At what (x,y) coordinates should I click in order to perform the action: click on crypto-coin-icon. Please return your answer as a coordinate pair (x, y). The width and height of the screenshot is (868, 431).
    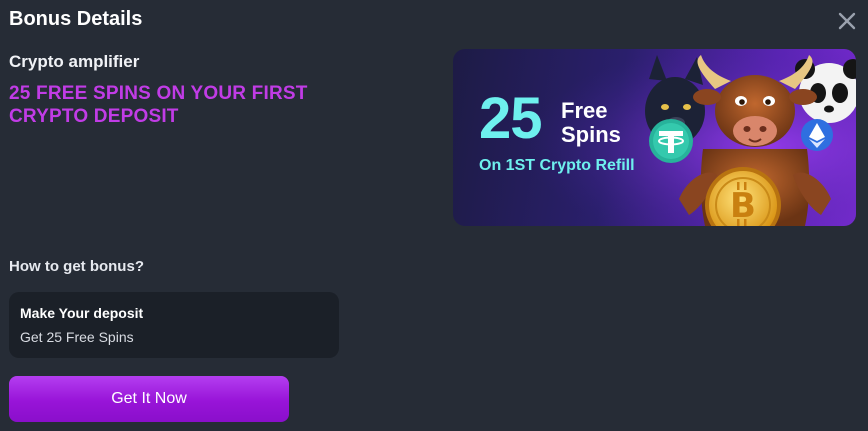
    Looking at the image, I should click on (817, 135).